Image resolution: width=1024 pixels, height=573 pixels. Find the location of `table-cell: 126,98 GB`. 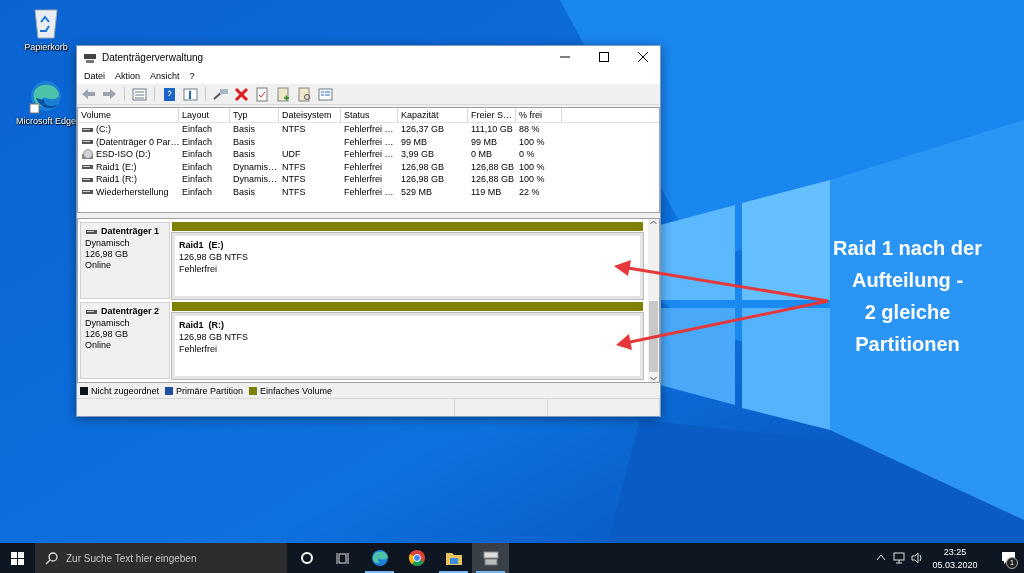

table-cell: 126,98 GB is located at coordinates (423, 179).